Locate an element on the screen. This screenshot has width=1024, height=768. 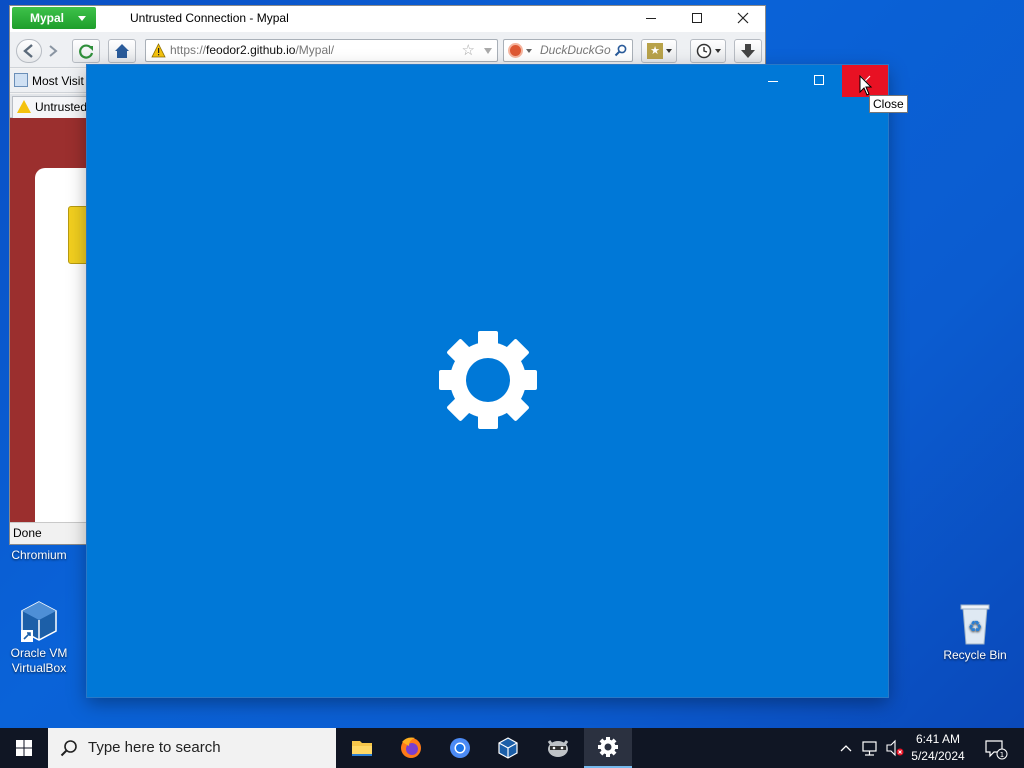
start-button is located at coordinates (24, 748).